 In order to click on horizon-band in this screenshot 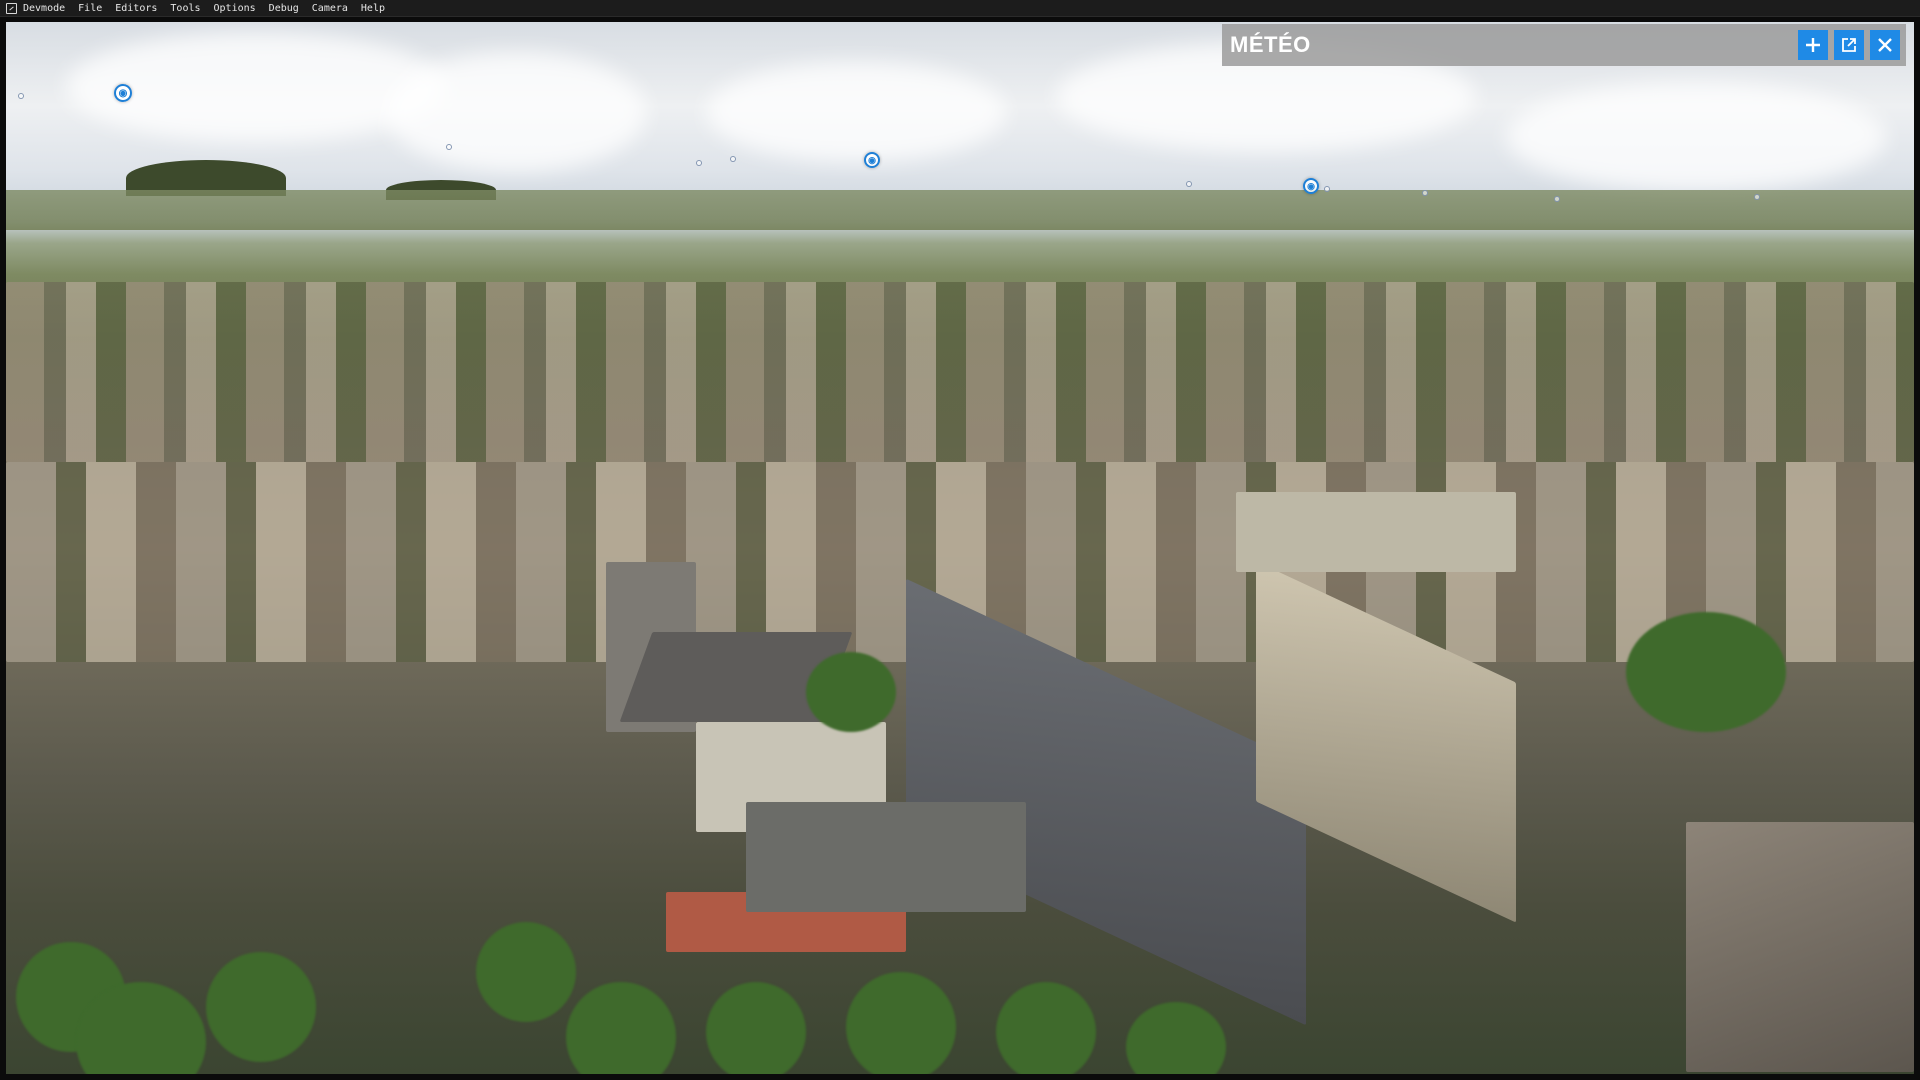, I will do `click(960, 210)`.